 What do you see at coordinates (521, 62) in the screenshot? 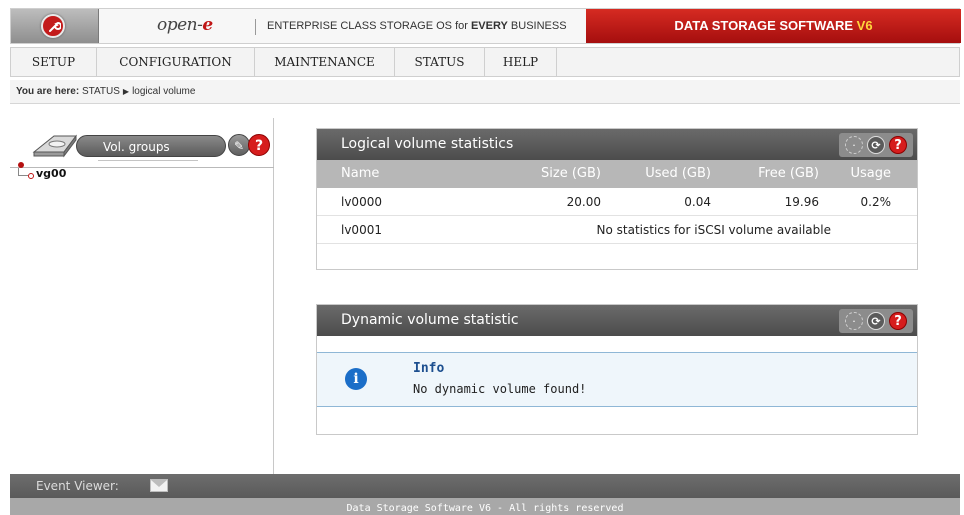
I see `menu-item-help: HELP` at bounding box center [521, 62].